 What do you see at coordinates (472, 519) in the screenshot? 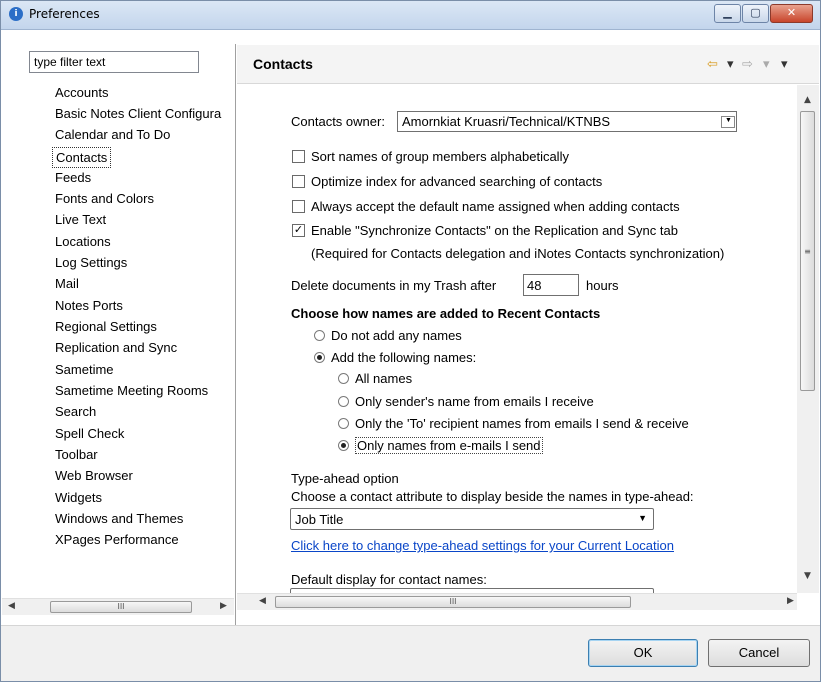
I see `typeahead-select: Job Title ▼` at bounding box center [472, 519].